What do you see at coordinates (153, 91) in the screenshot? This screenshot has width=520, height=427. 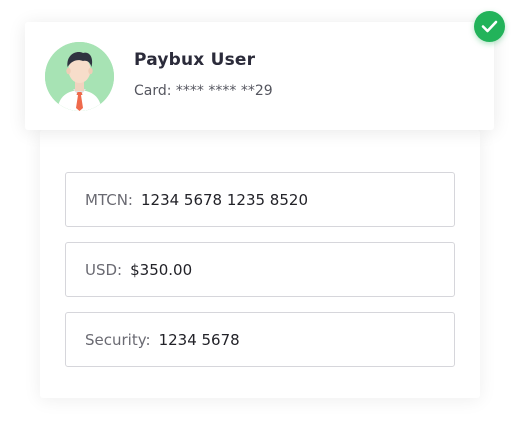 I see `card-label: Card:` at bounding box center [153, 91].